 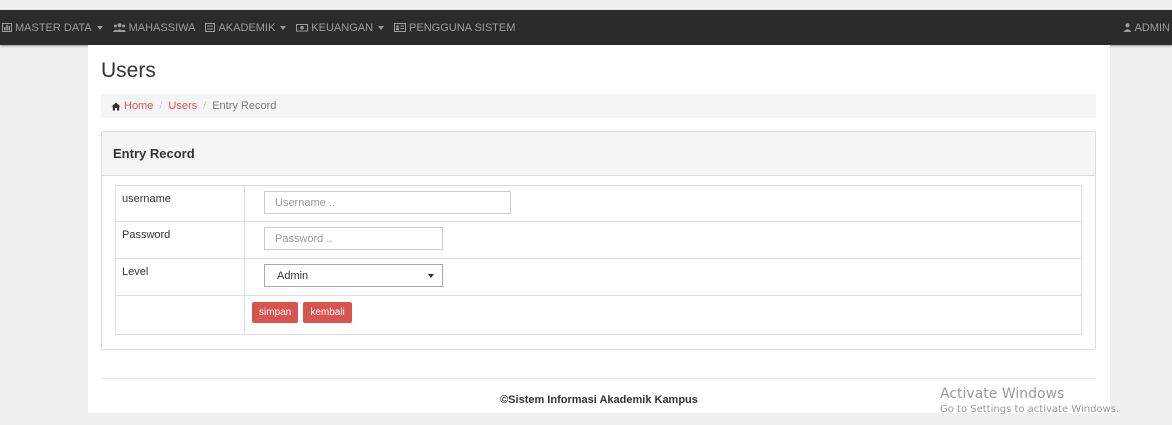 I want to click on nav-akademik-label: AKADEMIK, so click(x=247, y=27).